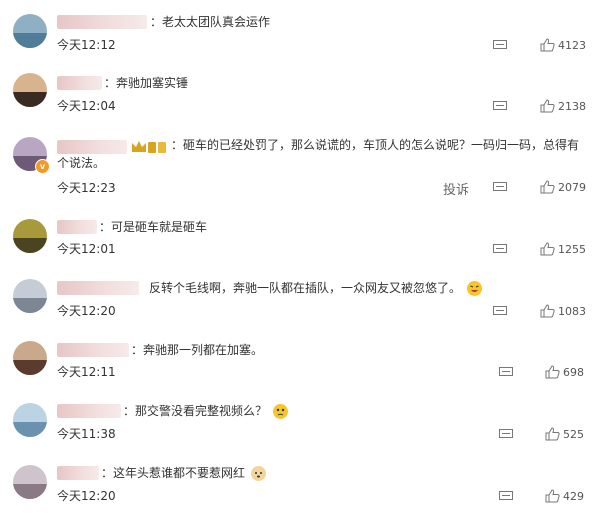 This screenshot has width=600, height=515. Describe the element at coordinates (572, 45) in the screenshot. I see `like-count: 4123` at that location.